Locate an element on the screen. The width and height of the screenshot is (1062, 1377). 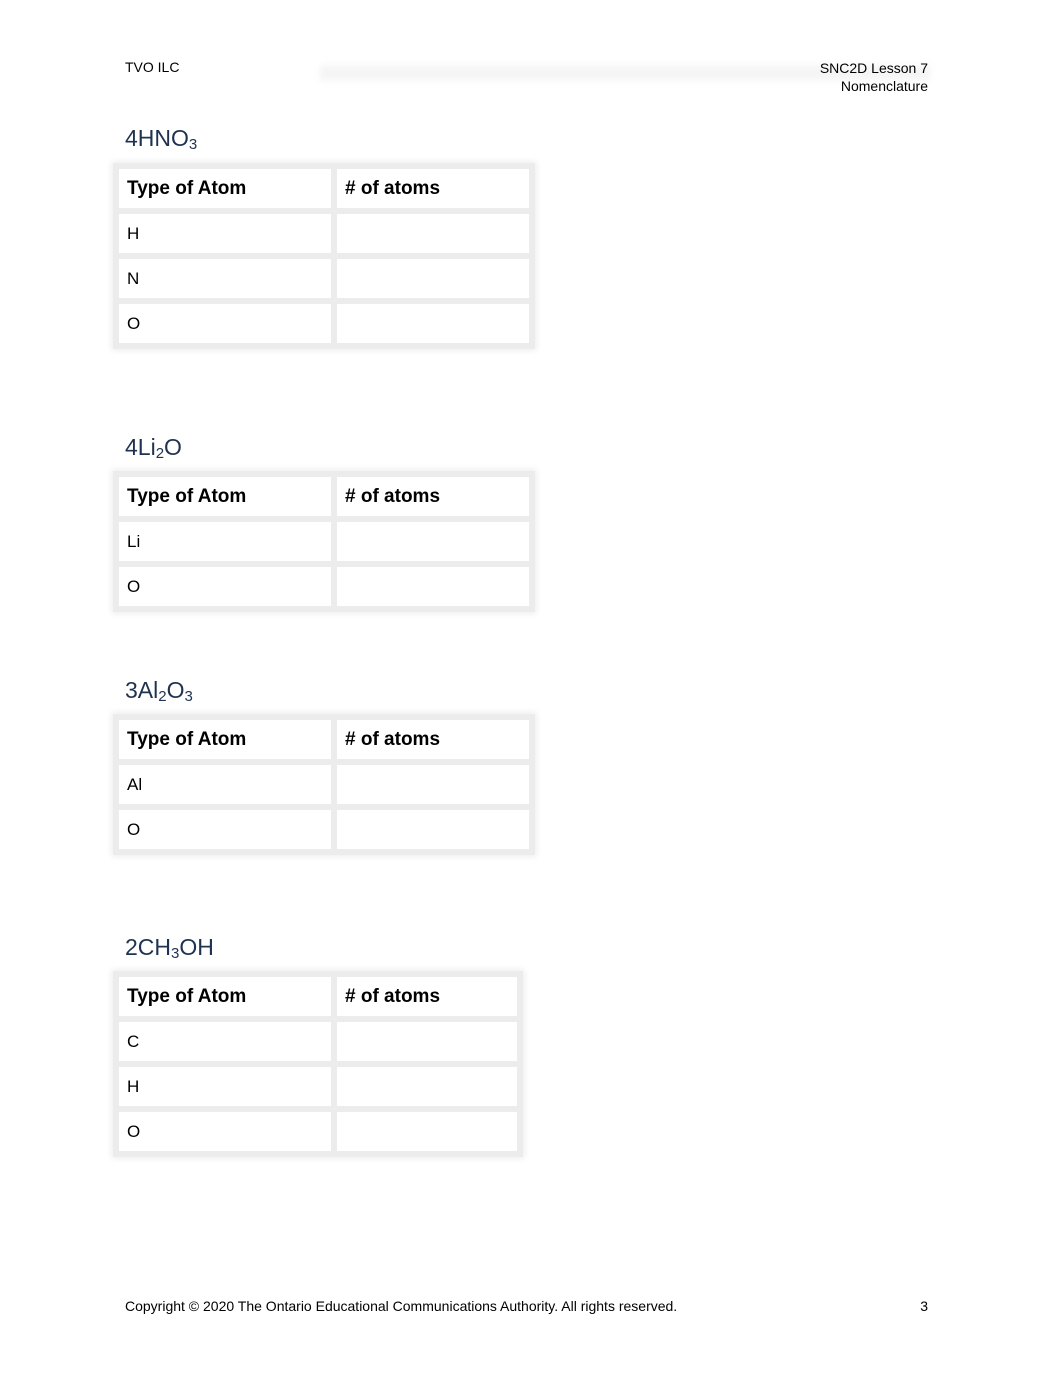
table-row: N is located at coordinates (324, 278).